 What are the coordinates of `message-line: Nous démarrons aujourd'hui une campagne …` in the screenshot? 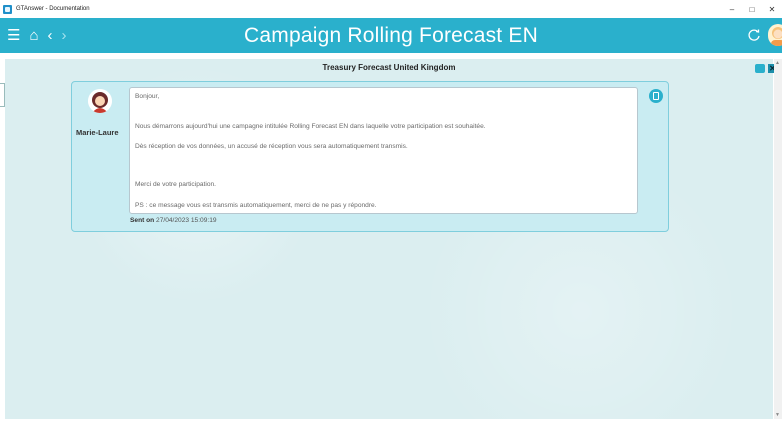 It's located at (310, 126).